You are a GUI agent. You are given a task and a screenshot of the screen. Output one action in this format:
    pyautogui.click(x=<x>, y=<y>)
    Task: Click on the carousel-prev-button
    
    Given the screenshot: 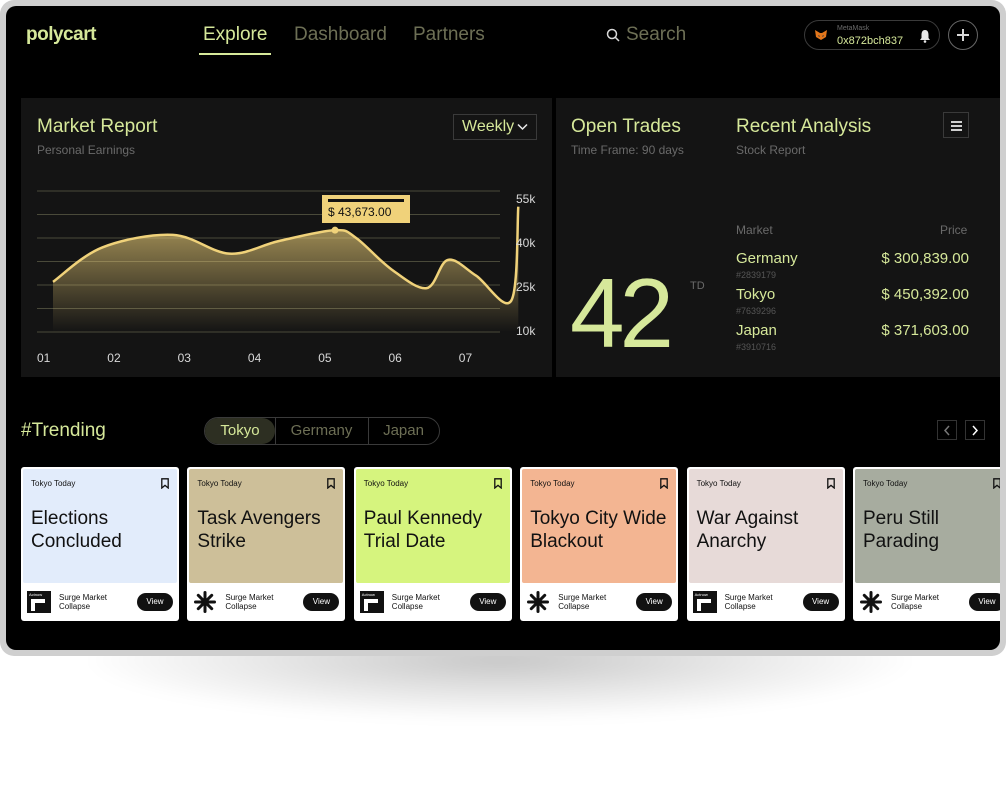 What is the action you would take?
    pyautogui.click(x=947, y=430)
    